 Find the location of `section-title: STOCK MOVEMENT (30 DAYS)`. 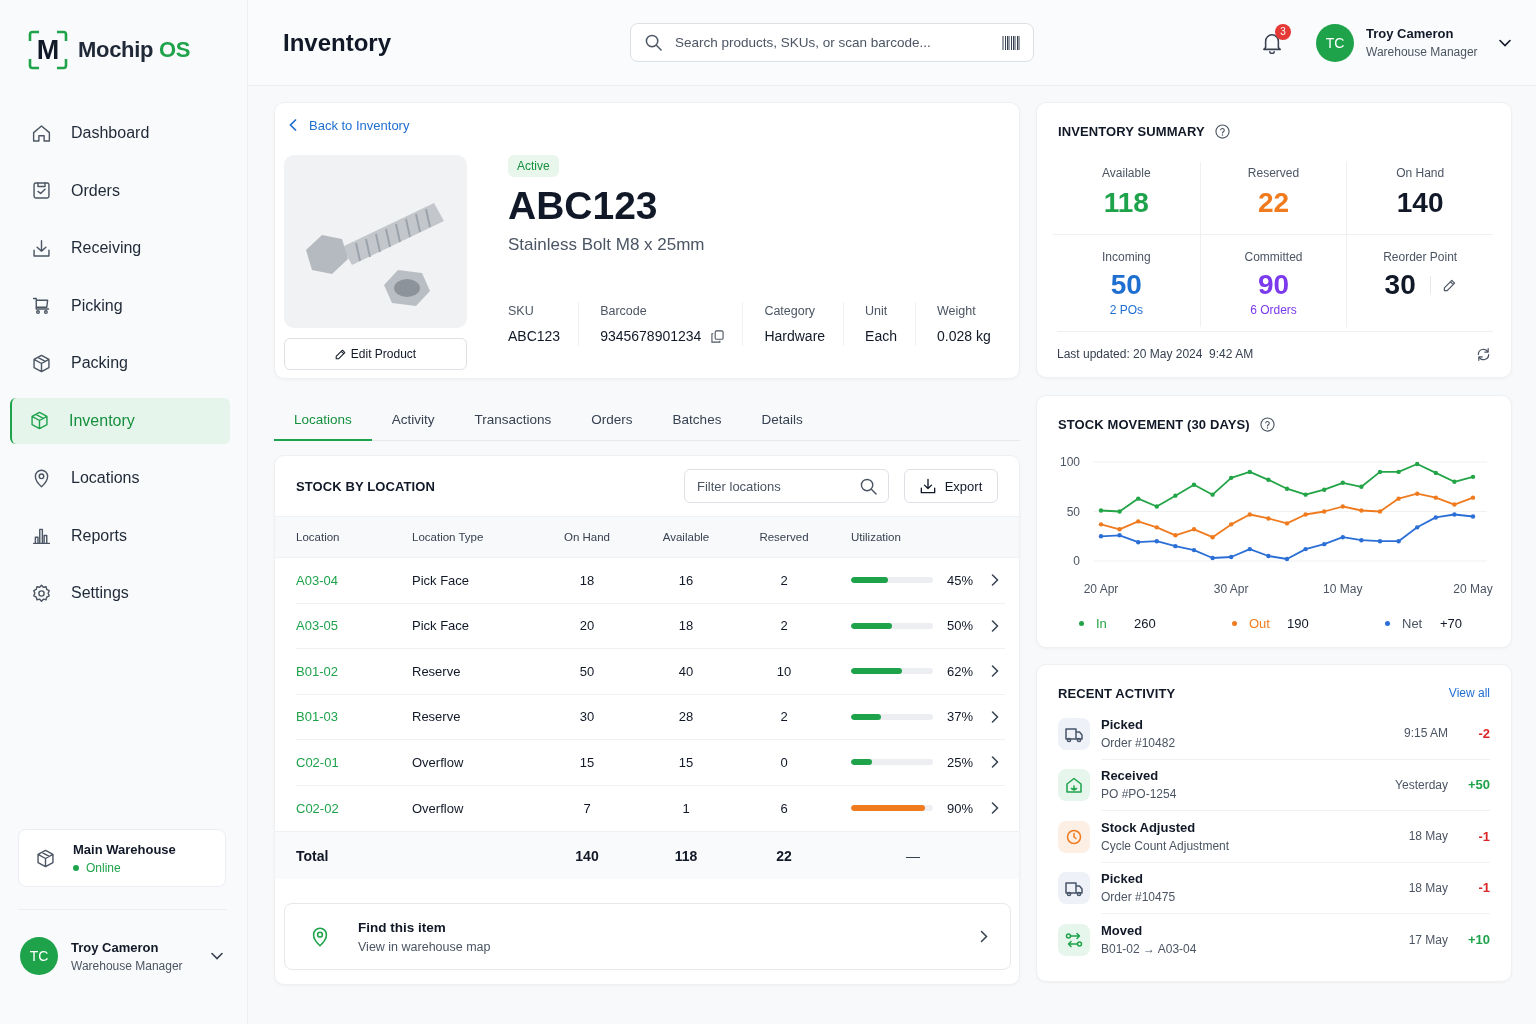

section-title: STOCK MOVEMENT (30 DAYS) is located at coordinates (1154, 424).